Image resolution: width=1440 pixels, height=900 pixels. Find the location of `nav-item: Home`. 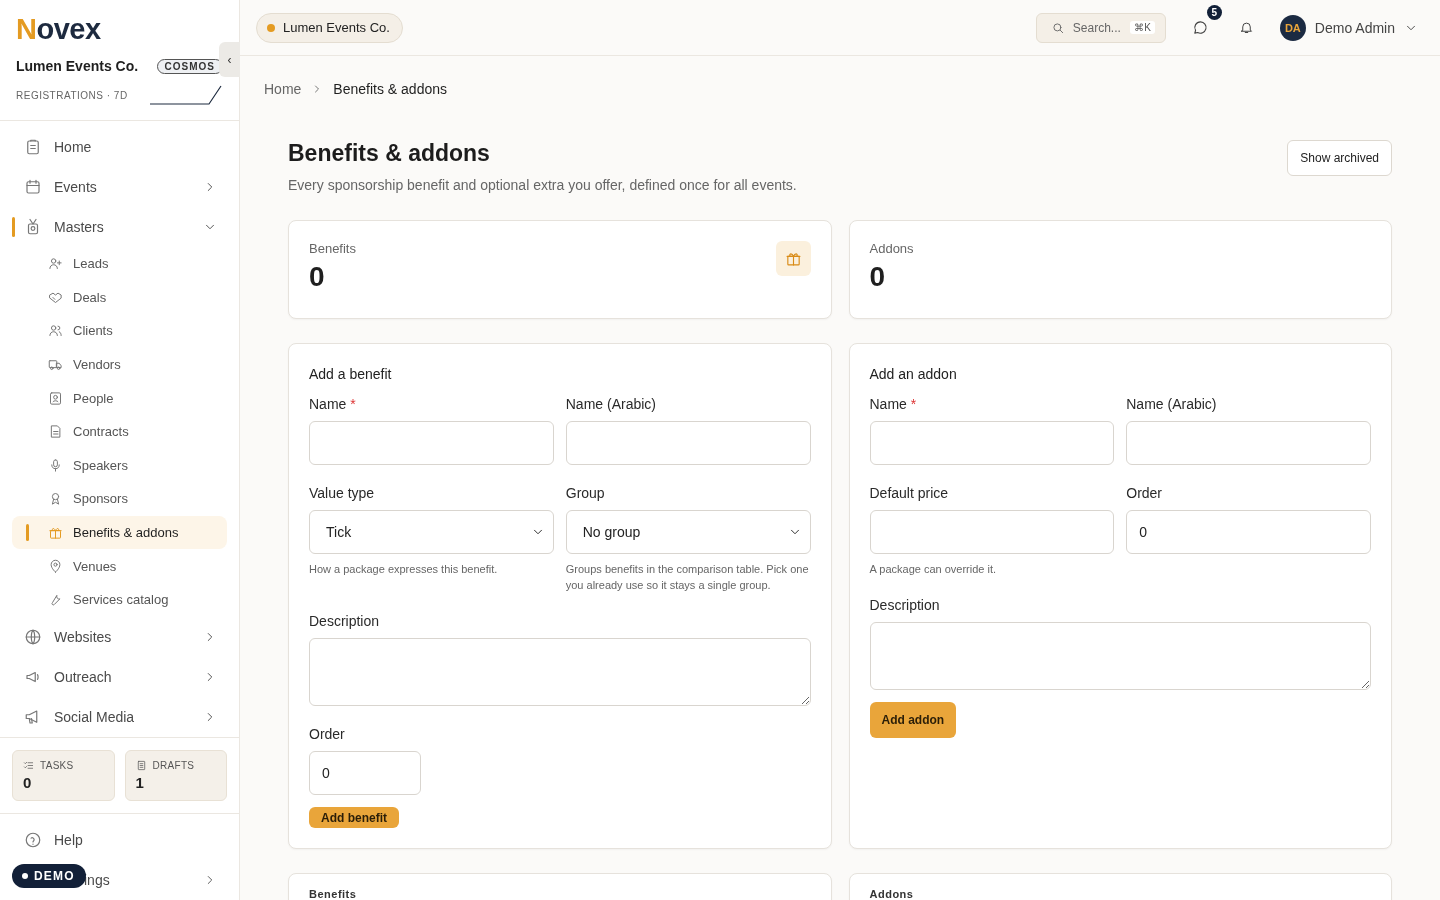

nav-item: Home is located at coordinates (119, 147).